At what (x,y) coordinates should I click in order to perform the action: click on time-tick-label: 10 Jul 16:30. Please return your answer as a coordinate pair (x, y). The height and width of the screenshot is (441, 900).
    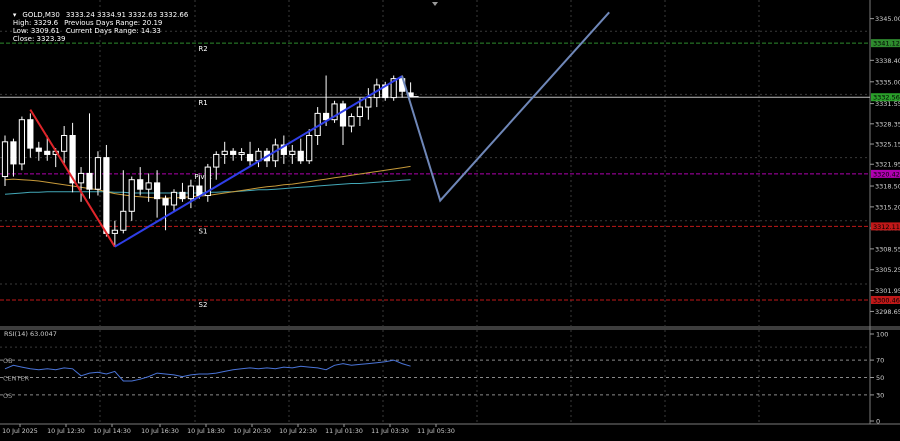
    Looking at the image, I should click on (160, 431).